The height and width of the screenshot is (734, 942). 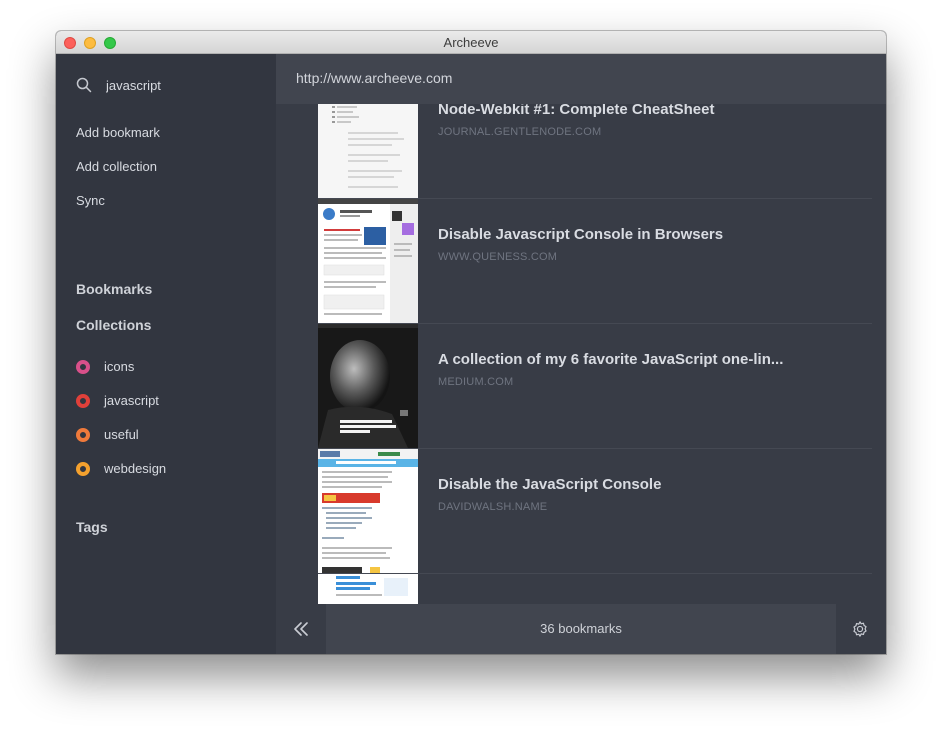 What do you see at coordinates (118, 132) in the screenshot?
I see `add-bookmark-button: Add bookmark` at bounding box center [118, 132].